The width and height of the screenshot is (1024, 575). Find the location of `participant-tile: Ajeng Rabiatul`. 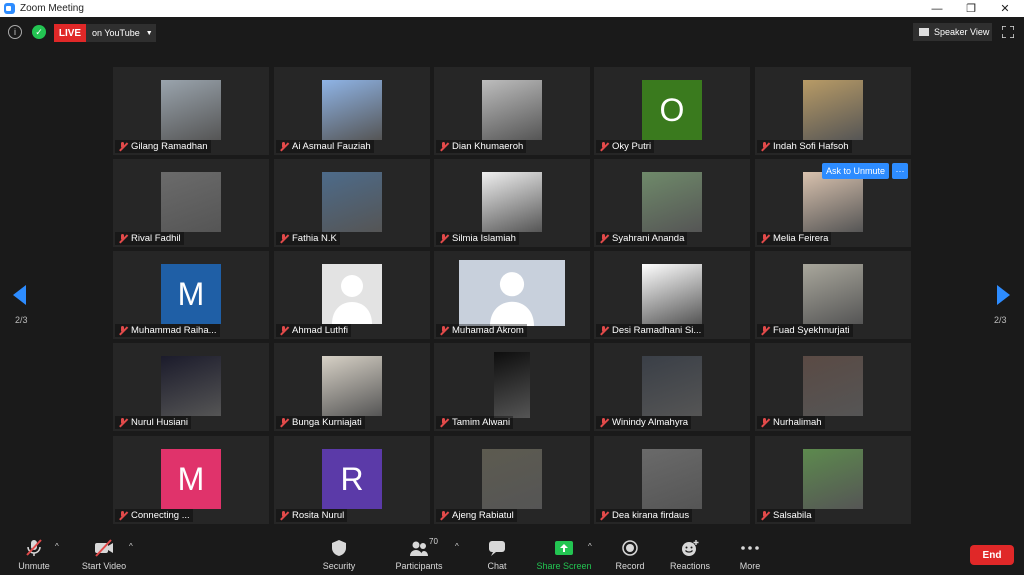

participant-tile: Ajeng Rabiatul is located at coordinates (512, 480).